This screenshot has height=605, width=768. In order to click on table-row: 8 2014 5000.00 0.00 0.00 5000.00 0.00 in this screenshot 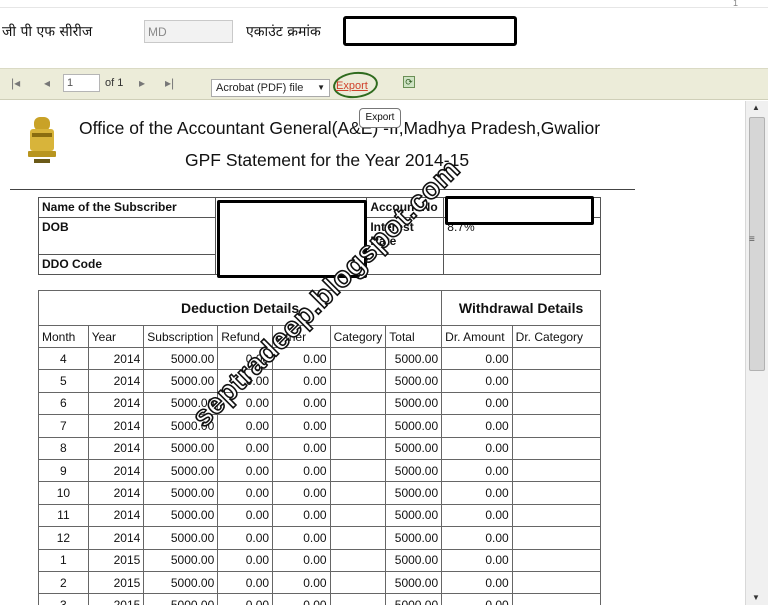, I will do `click(320, 448)`.